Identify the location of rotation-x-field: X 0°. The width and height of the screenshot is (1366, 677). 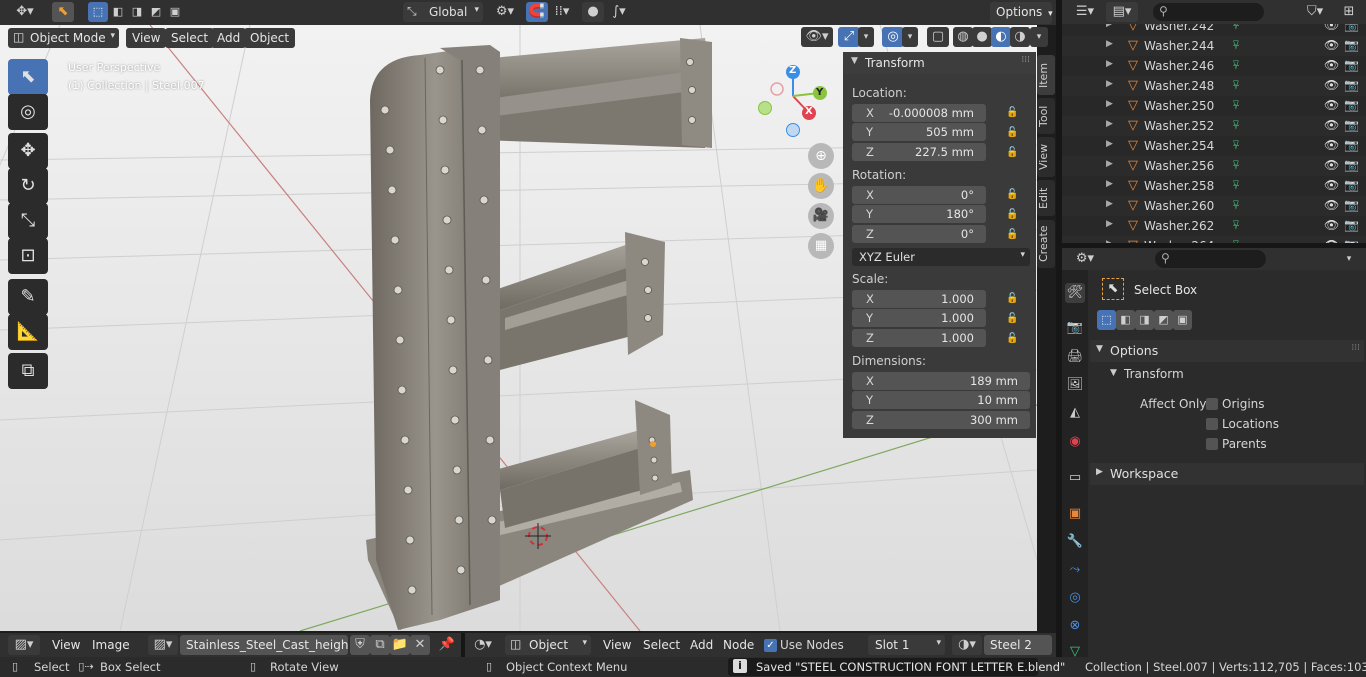
(919, 195).